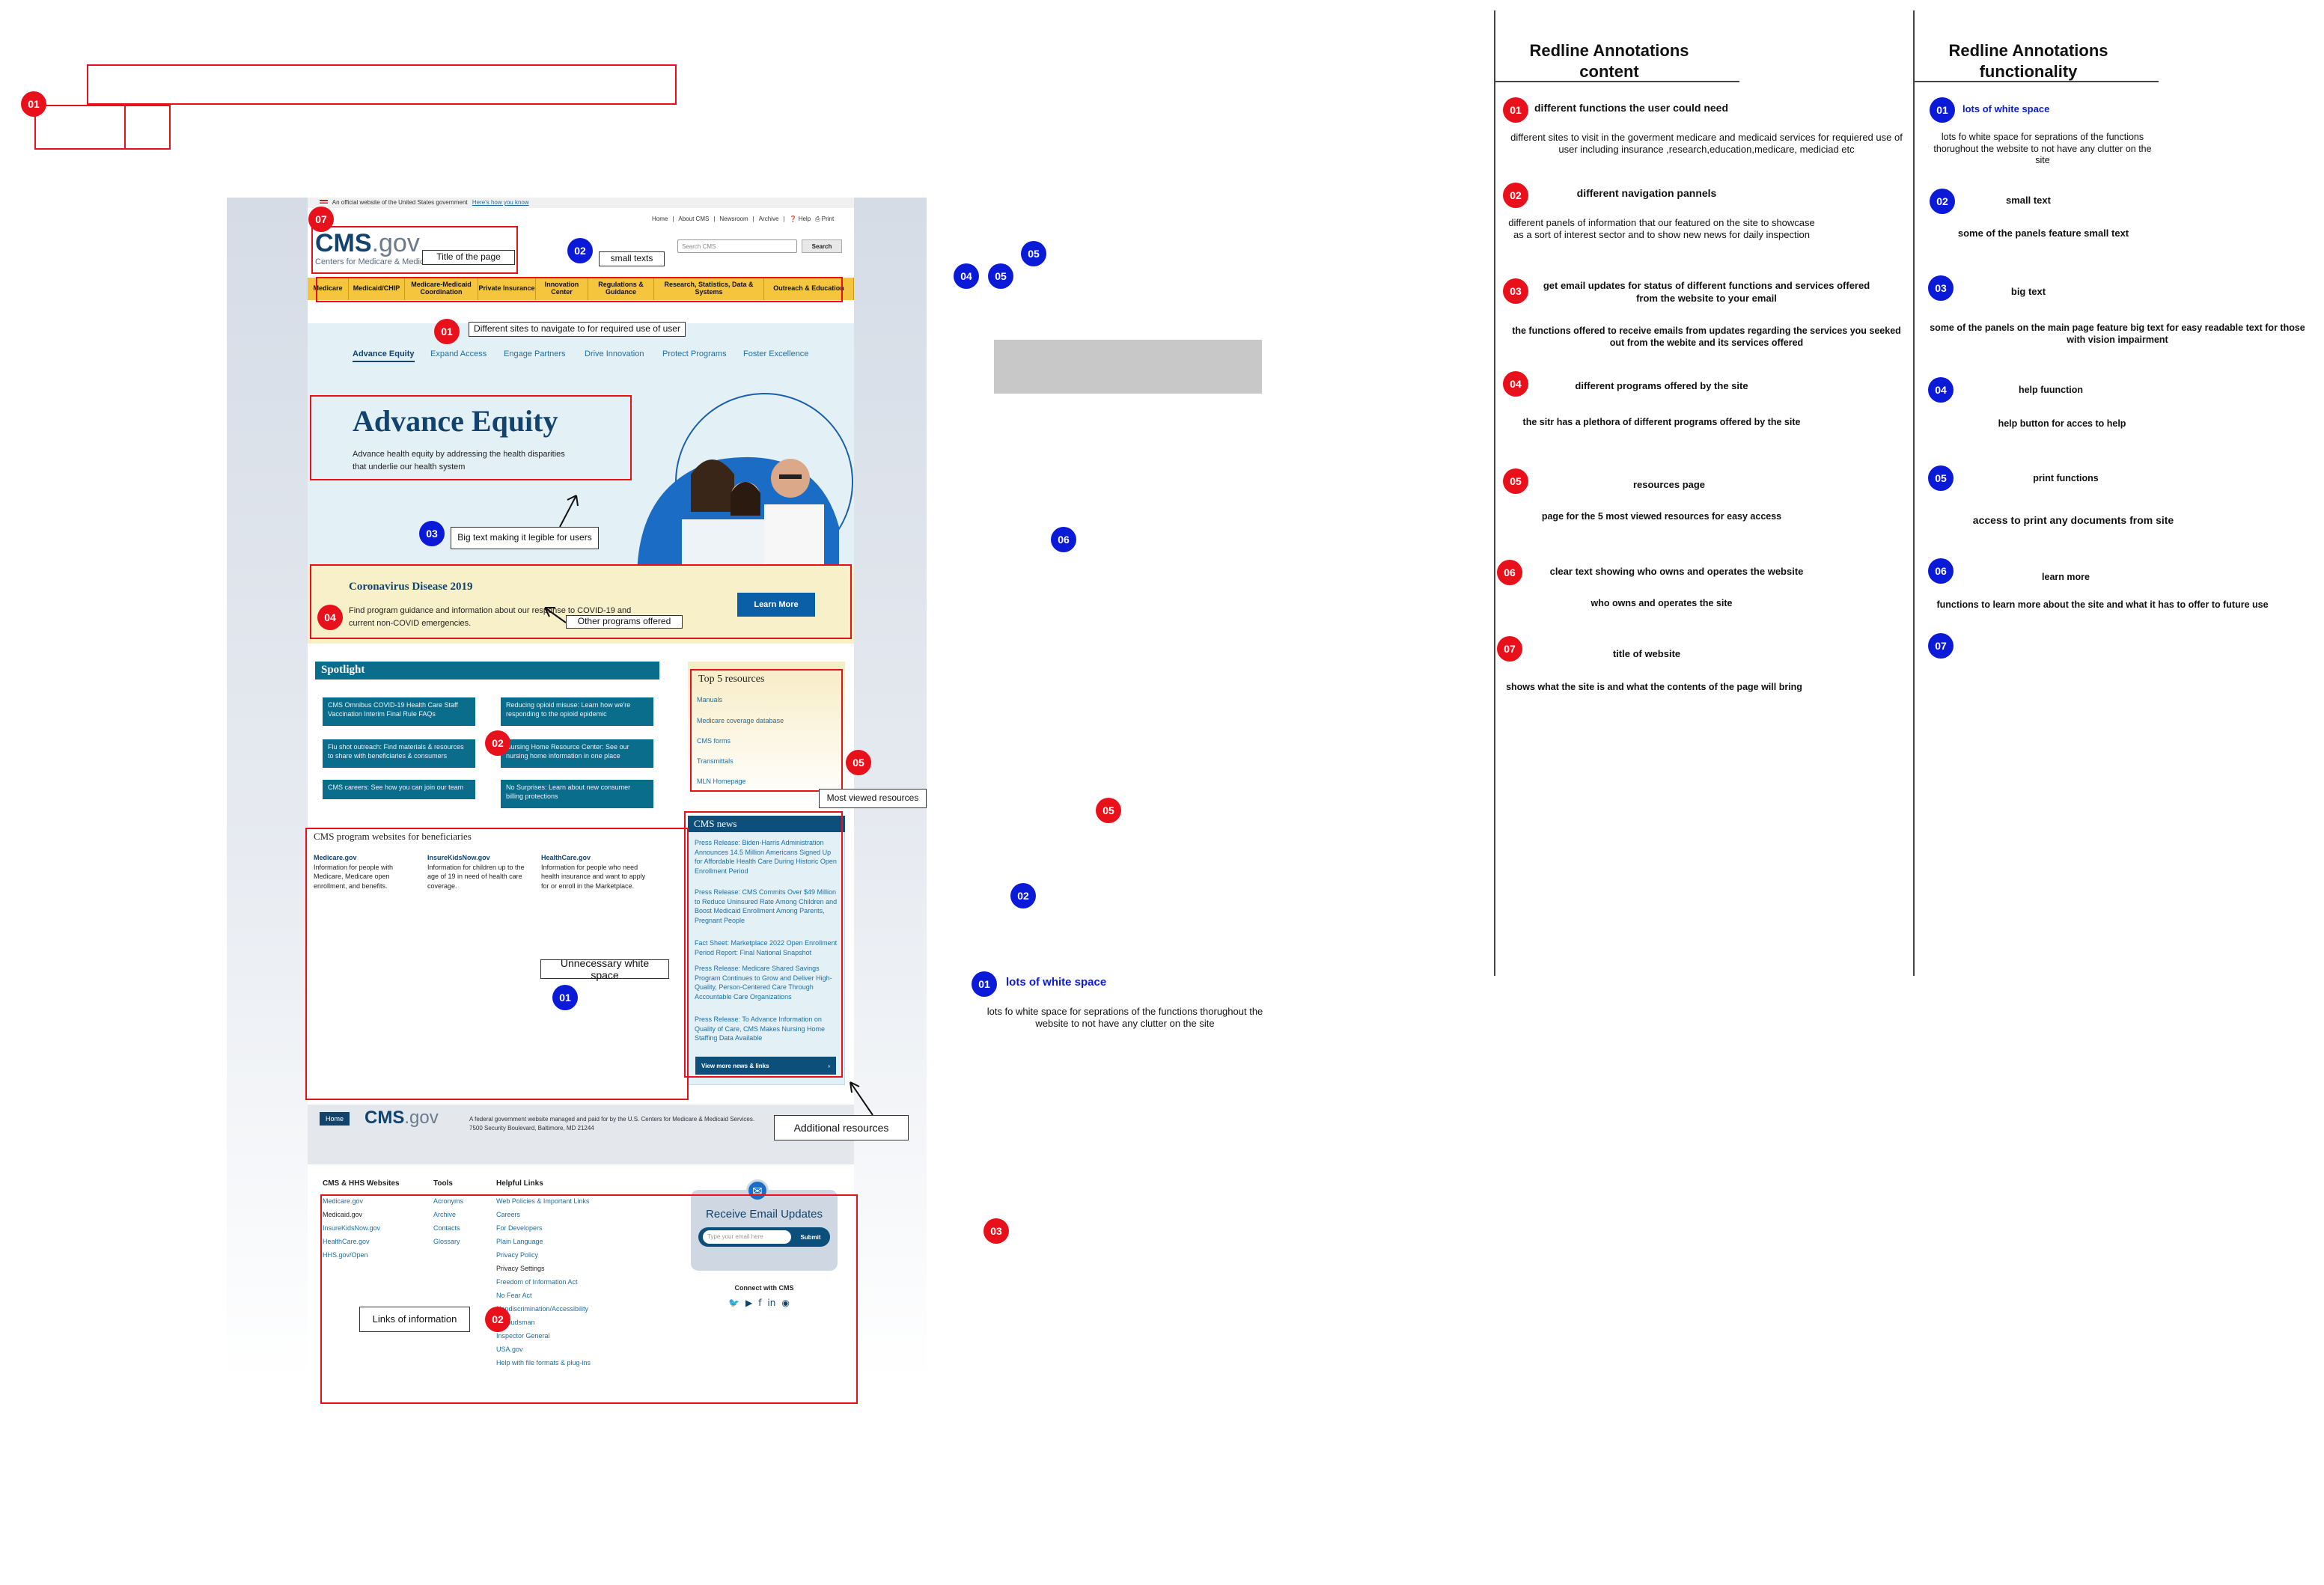  I want to click on print-label: Print, so click(828, 219).